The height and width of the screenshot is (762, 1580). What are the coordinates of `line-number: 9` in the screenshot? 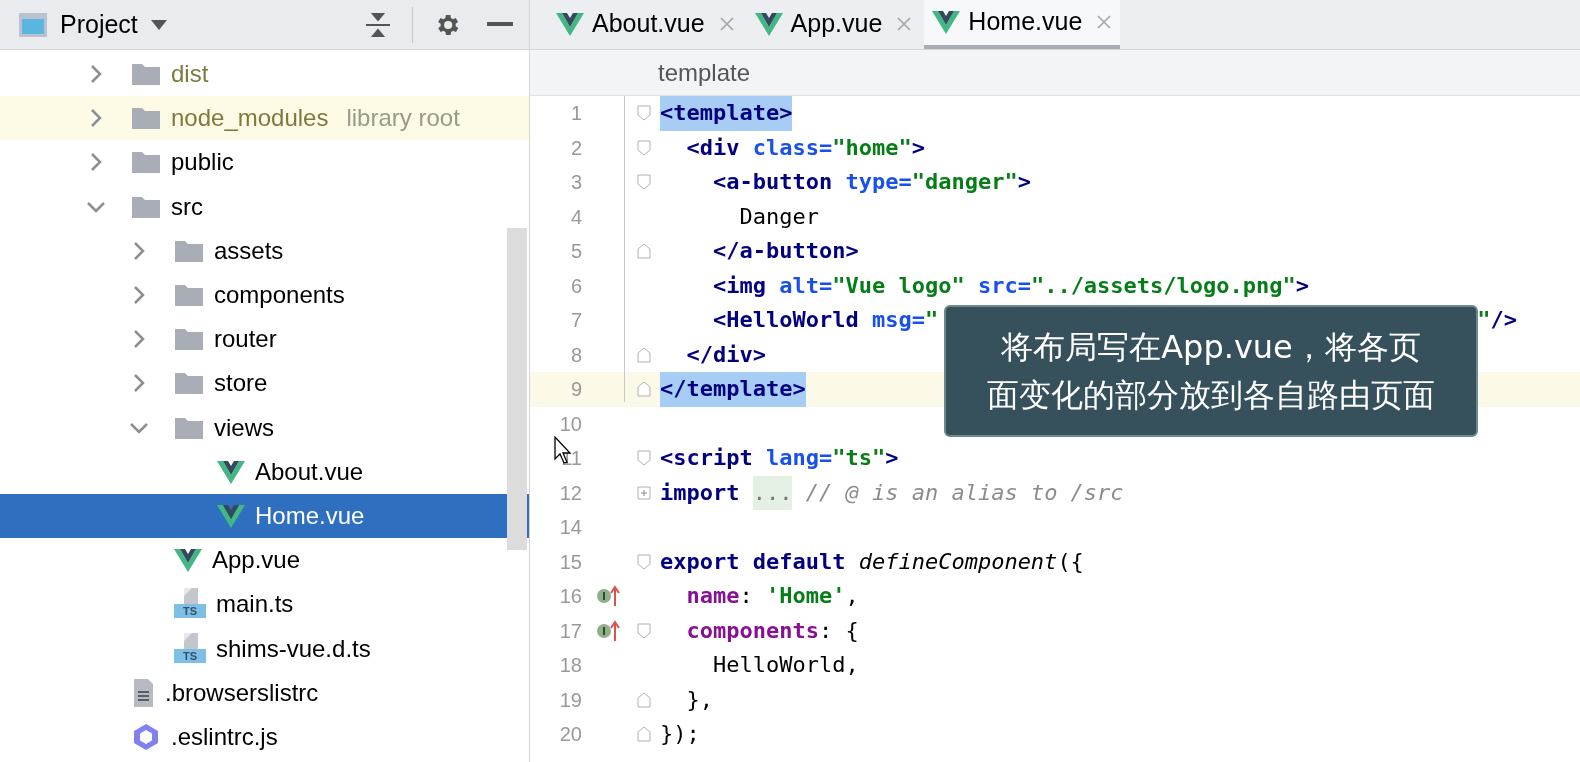 It's located at (575, 389).